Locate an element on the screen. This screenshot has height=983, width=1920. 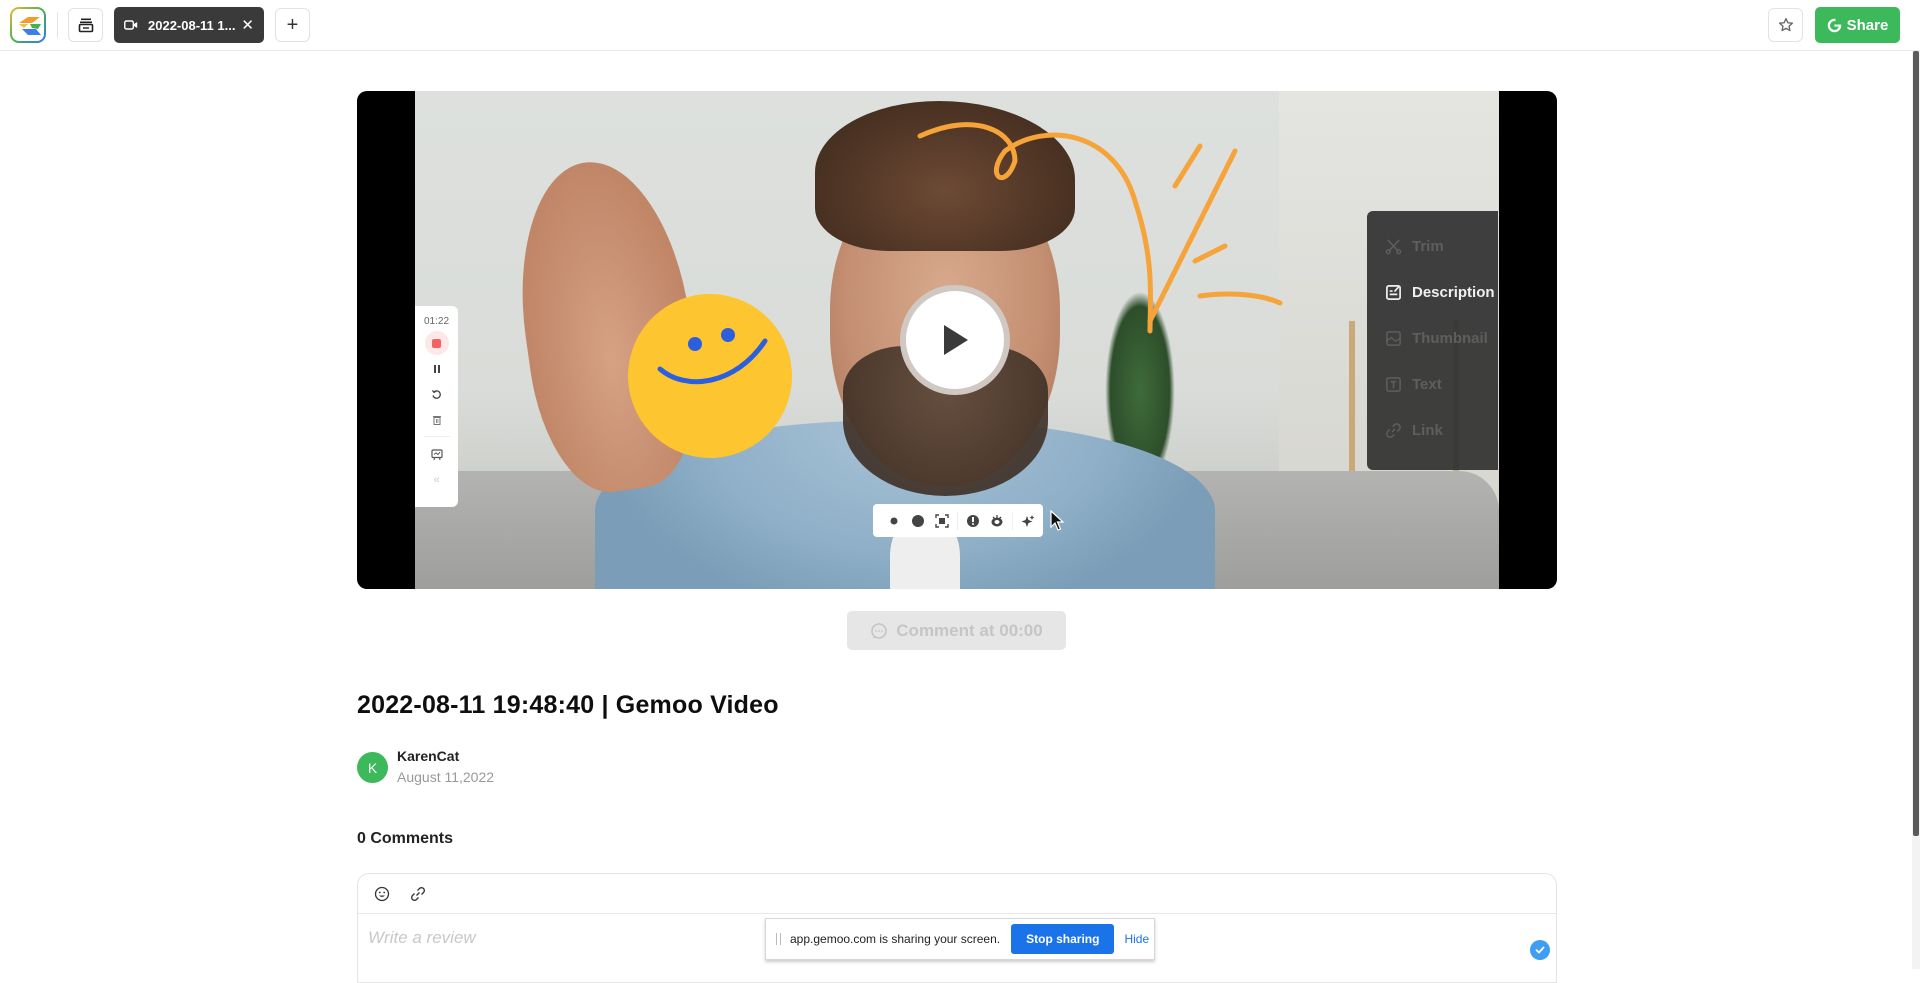
emoji-button is located at coordinates (382, 894).